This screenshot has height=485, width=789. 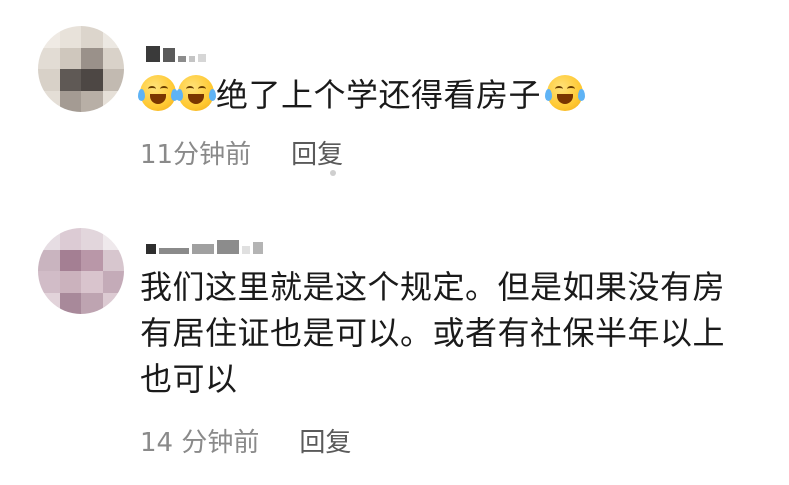 What do you see at coordinates (189, 379) in the screenshot?
I see `comment-line: 也可以` at bounding box center [189, 379].